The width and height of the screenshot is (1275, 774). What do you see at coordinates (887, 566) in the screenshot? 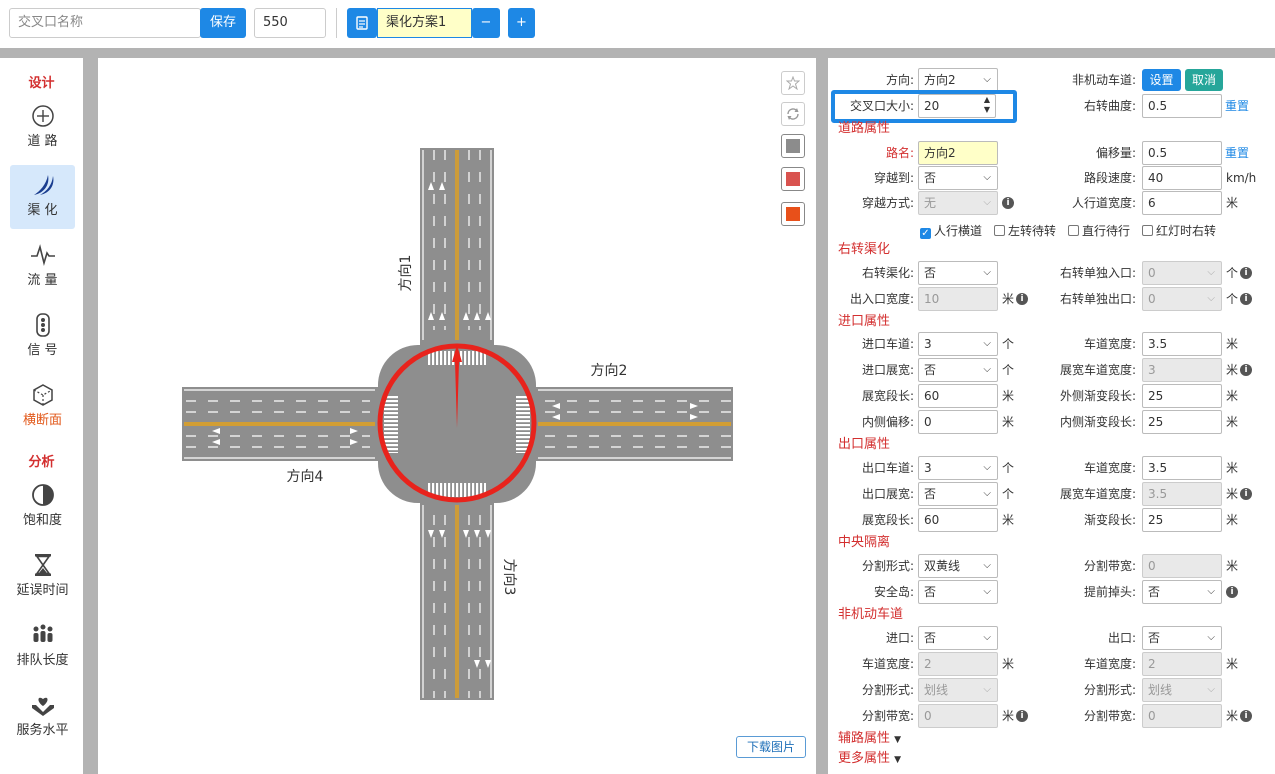
I see `divide-form-label: 分割形式:` at bounding box center [887, 566].